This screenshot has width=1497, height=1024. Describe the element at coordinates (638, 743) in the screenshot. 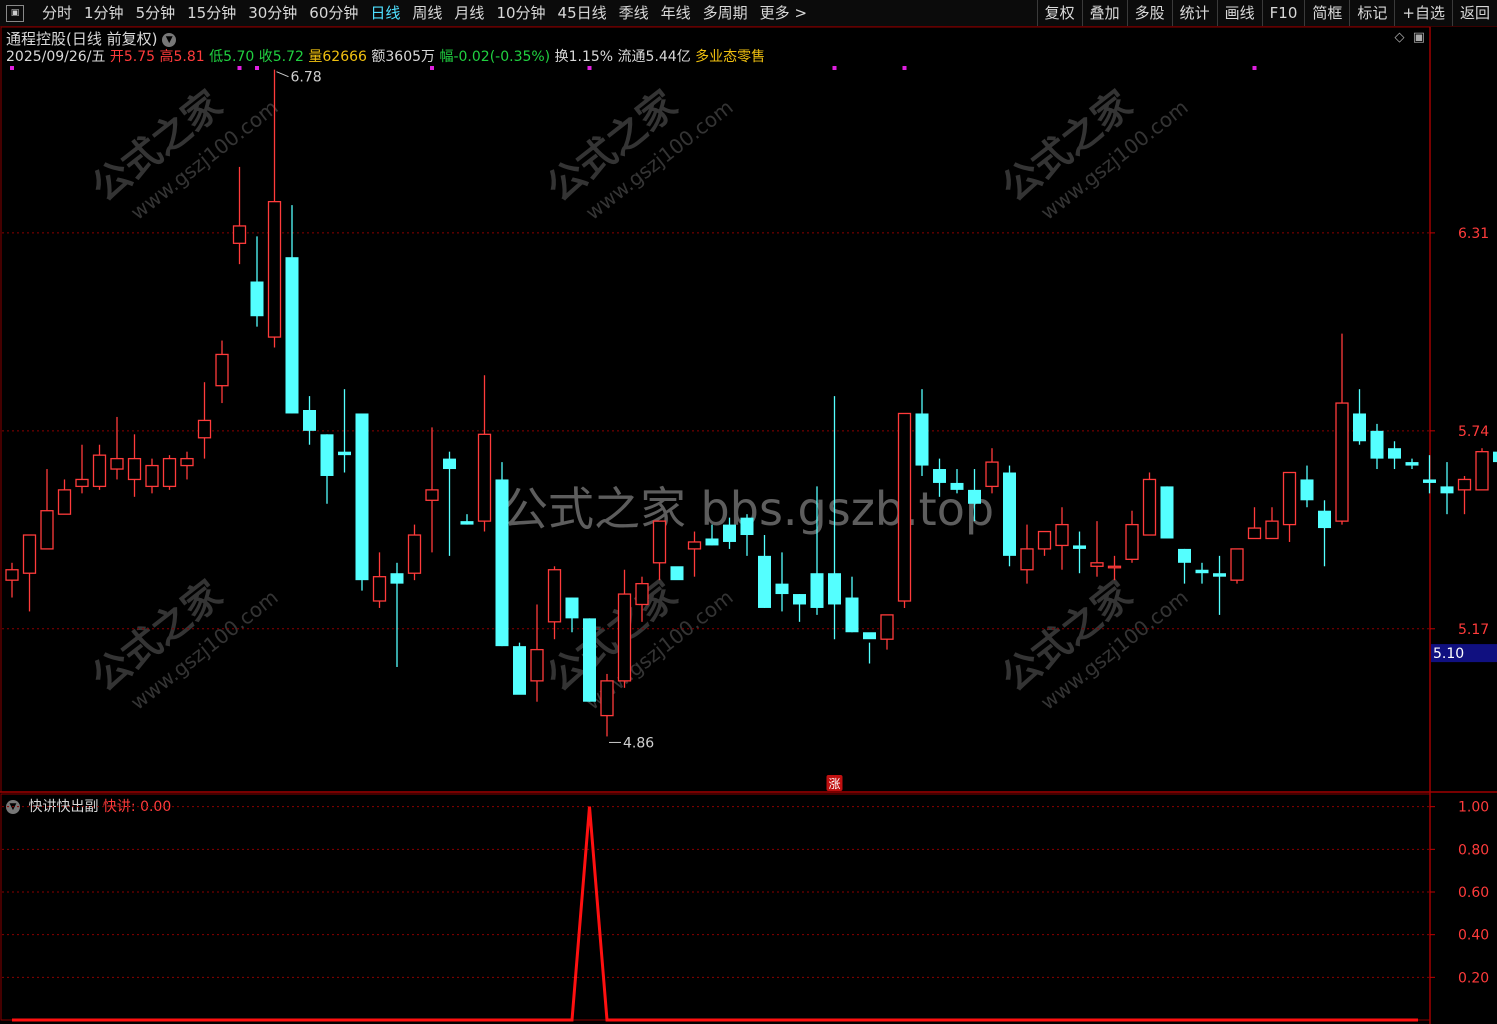

I see `min-price-label: 4.86` at that location.